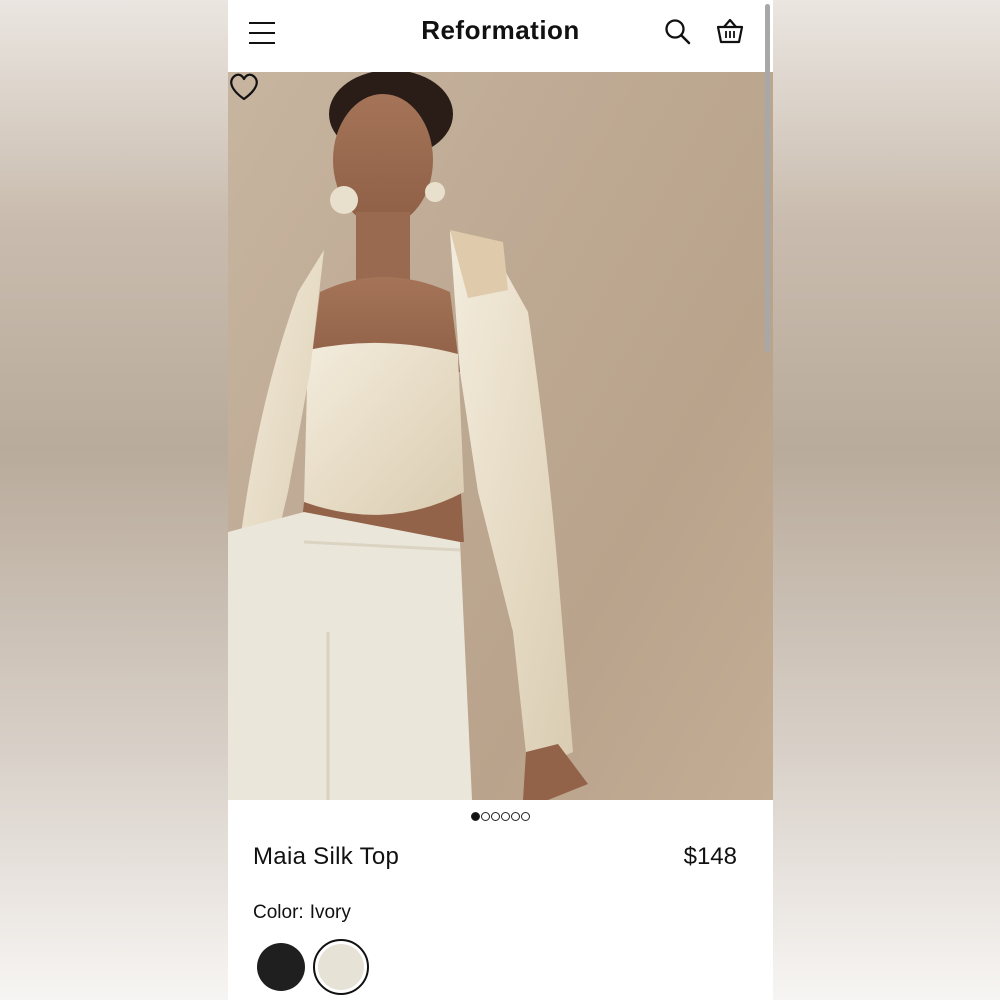 This screenshot has height=1000, width=1000. I want to click on product-price: $148, so click(710, 856).